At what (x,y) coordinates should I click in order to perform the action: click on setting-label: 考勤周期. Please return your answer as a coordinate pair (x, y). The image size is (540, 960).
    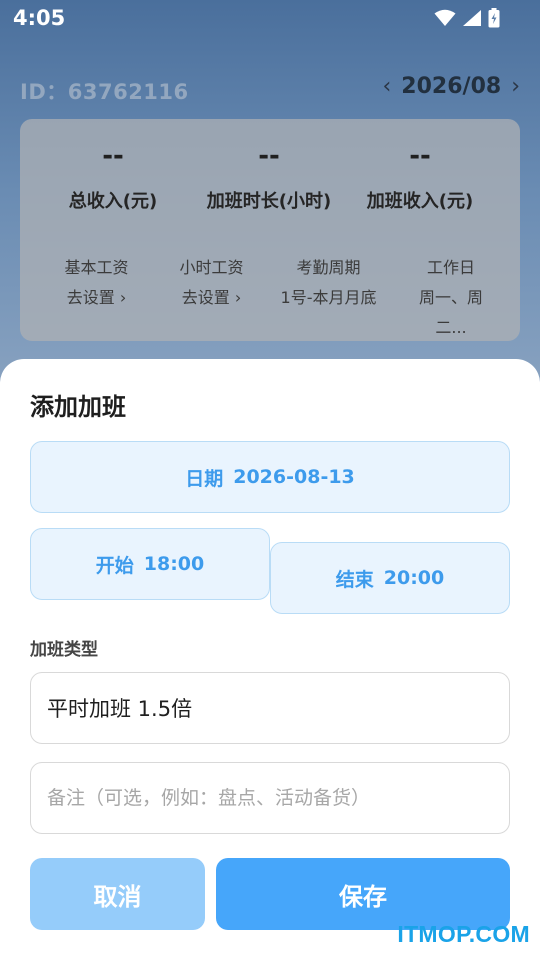
    Looking at the image, I should click on (328, 267).